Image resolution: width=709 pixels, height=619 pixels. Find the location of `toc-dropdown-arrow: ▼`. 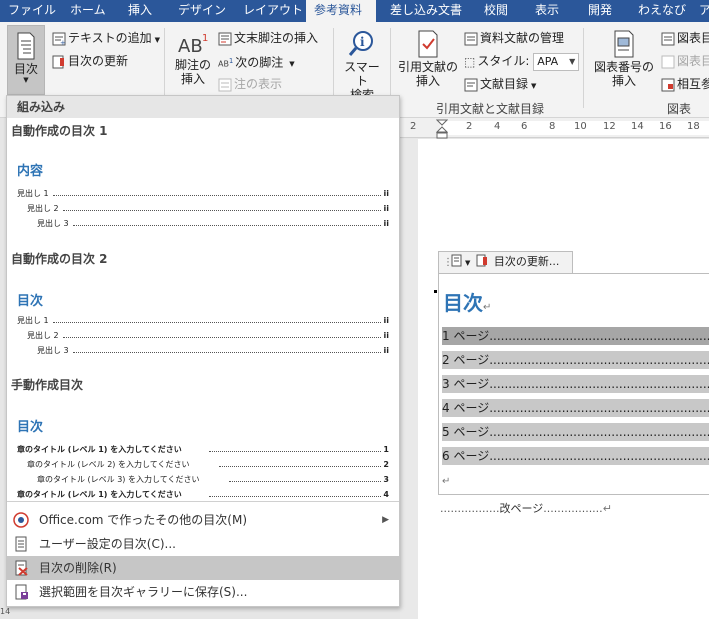

toc-dropdown-arrow: ▼ is located at coordinates (26, 80).